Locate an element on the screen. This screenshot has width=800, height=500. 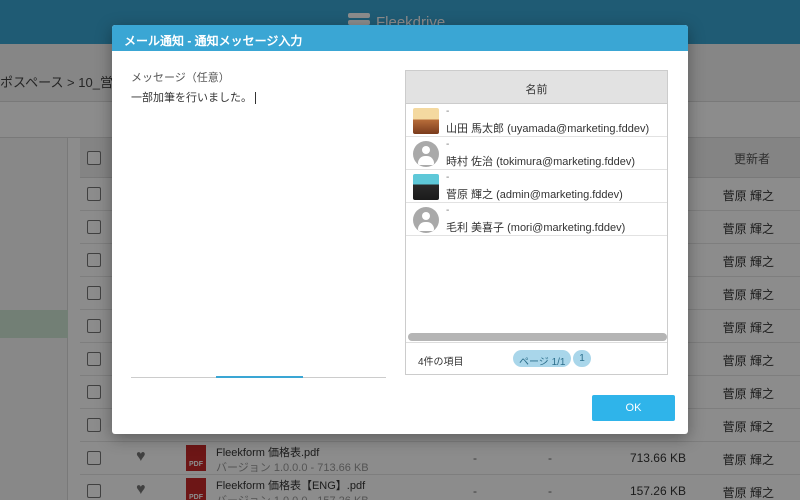
dialog-title: メール通知 - 通知メッセージ入力 is located at coordinates (400, 38).